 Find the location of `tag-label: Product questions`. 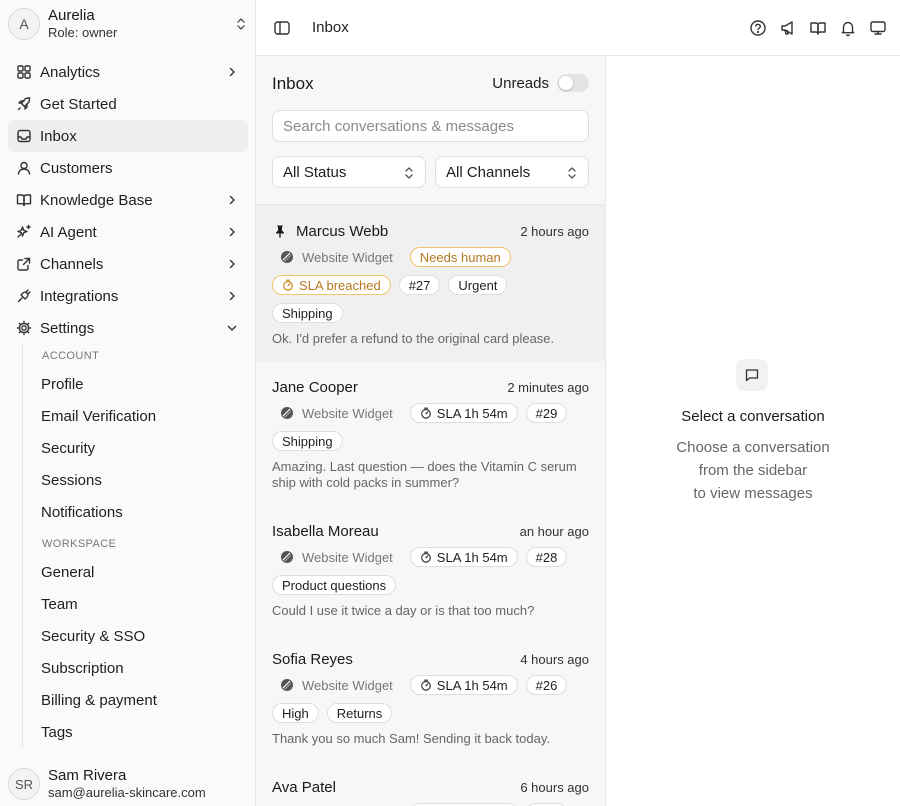

tag-label: Product questions is located at coordinates (334, 585).